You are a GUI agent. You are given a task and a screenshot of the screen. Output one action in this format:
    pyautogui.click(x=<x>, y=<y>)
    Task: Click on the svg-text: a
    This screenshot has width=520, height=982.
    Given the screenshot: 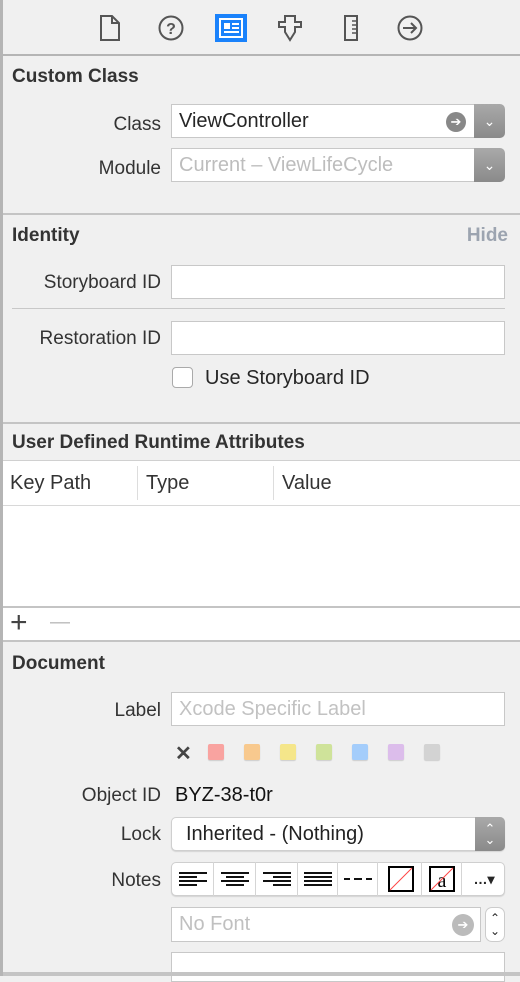 What is the action you would take?
    pyautogui.click(x=441, y=881)
    